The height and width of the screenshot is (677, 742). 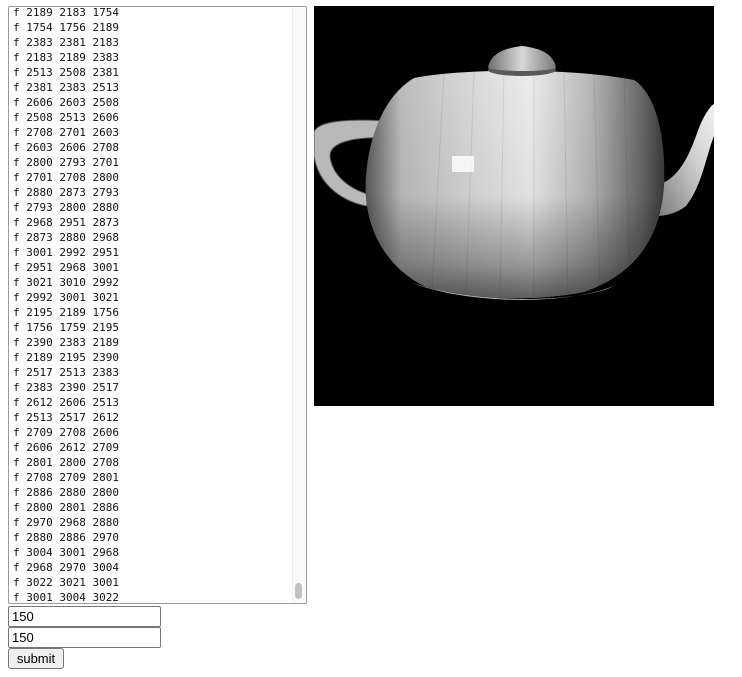 I want to click on obj-text-line: f 2800 2793 2701, so click(x=66, y=162).